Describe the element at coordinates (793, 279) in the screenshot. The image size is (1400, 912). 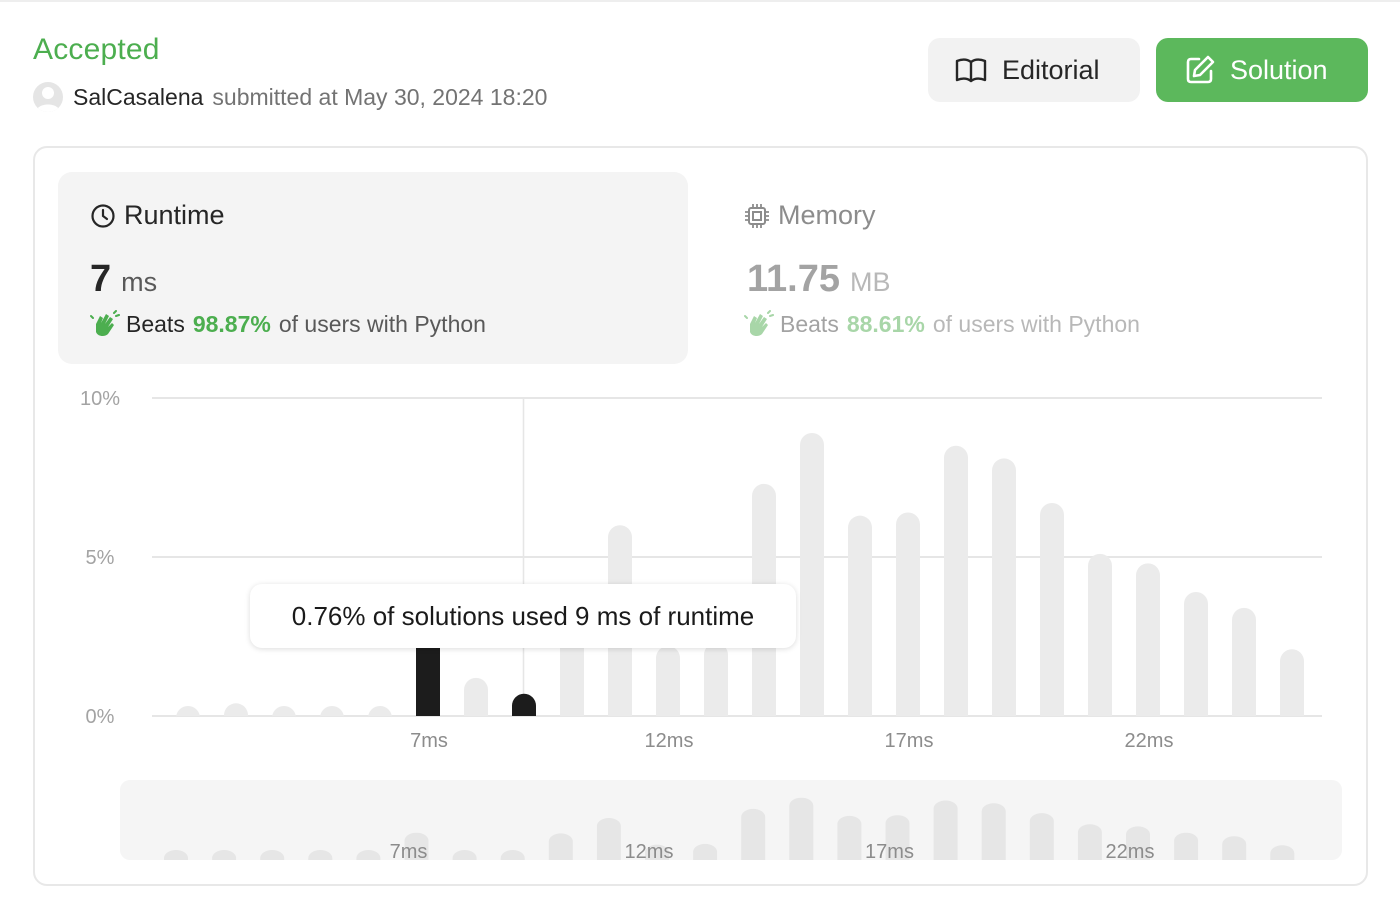
I see `memory-number: 11.75` at that location.